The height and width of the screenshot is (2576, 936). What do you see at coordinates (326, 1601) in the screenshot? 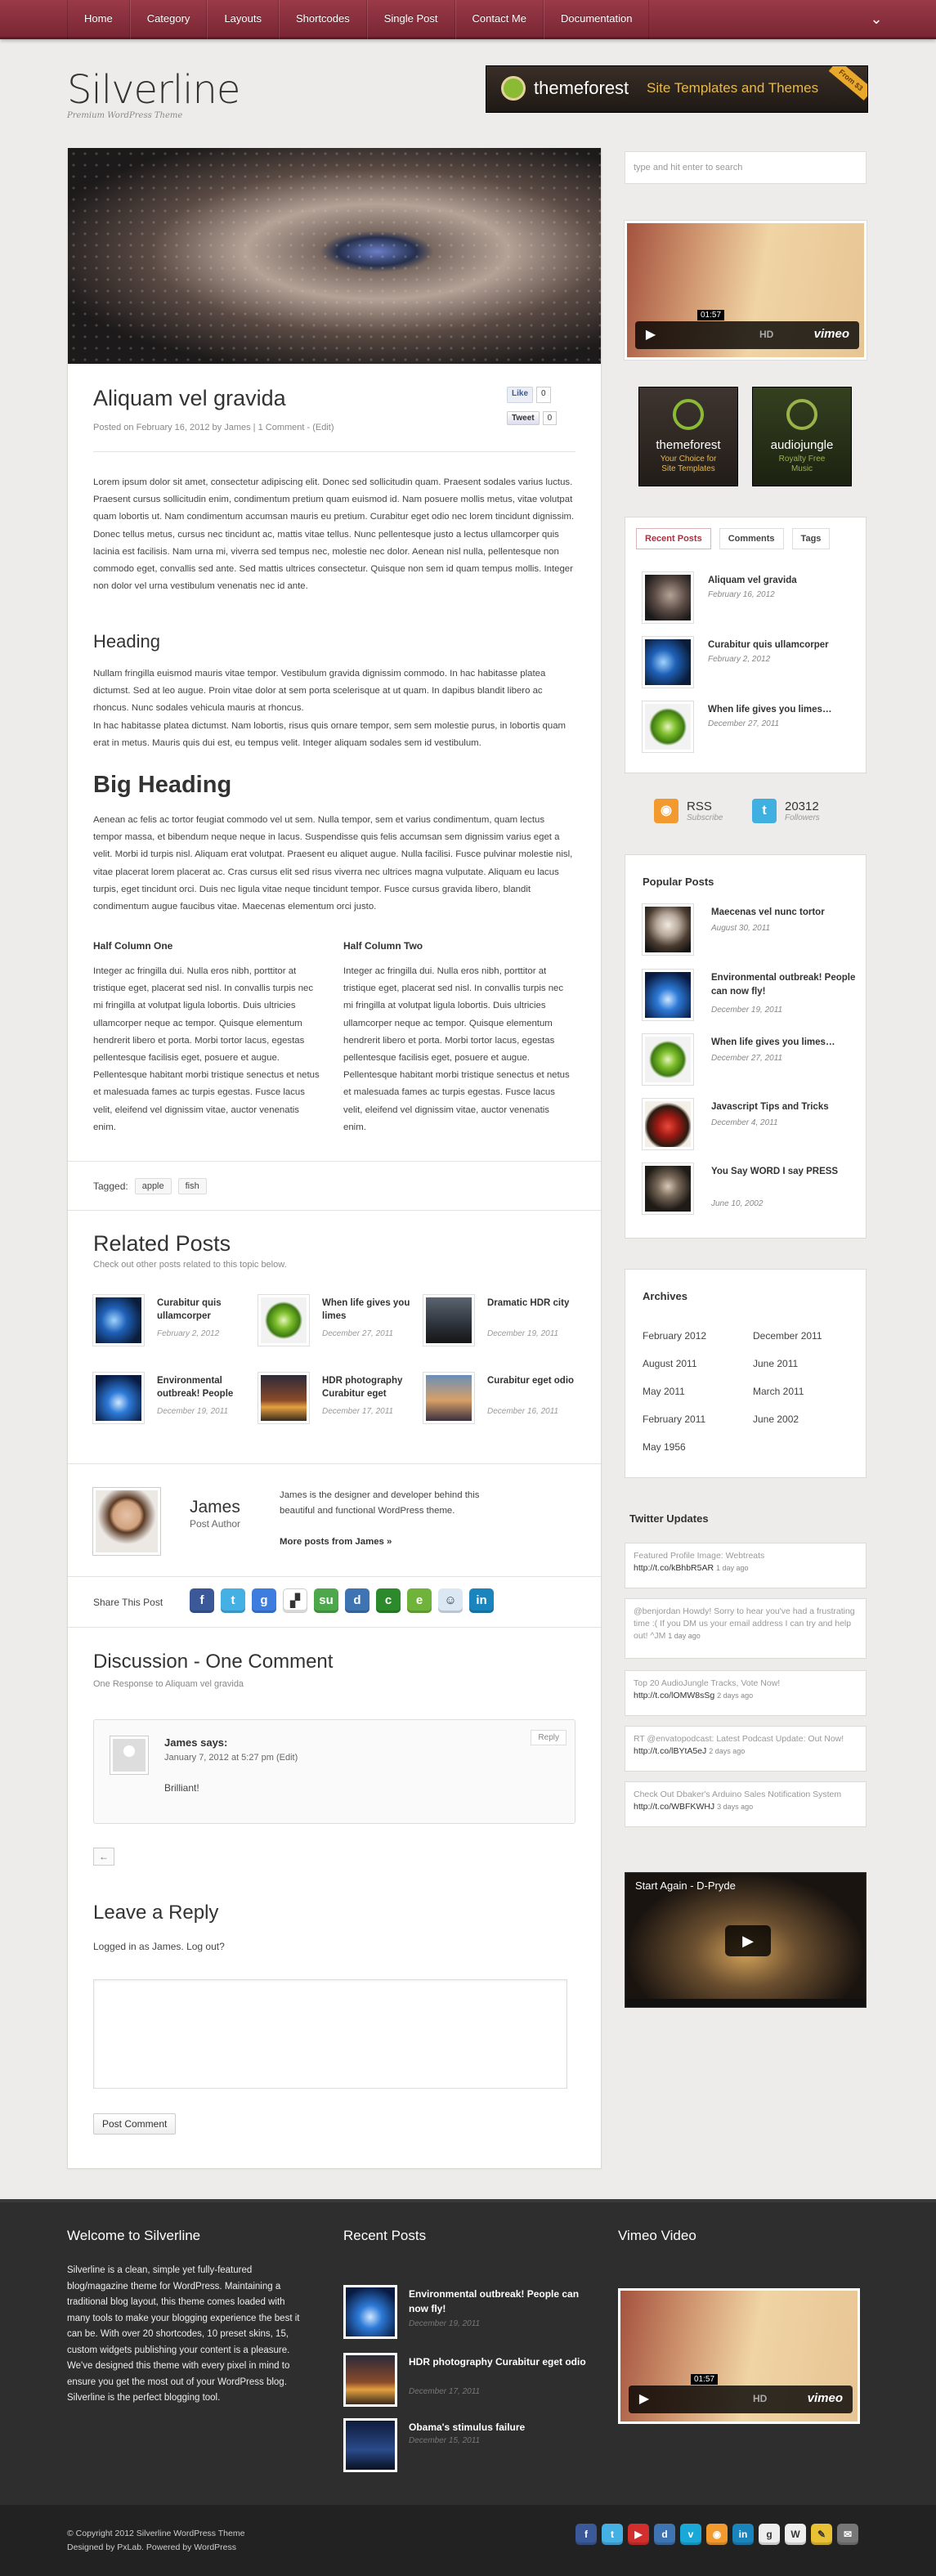
I see `stumbleupon-icon: su` at bounding box center [326, 1601].